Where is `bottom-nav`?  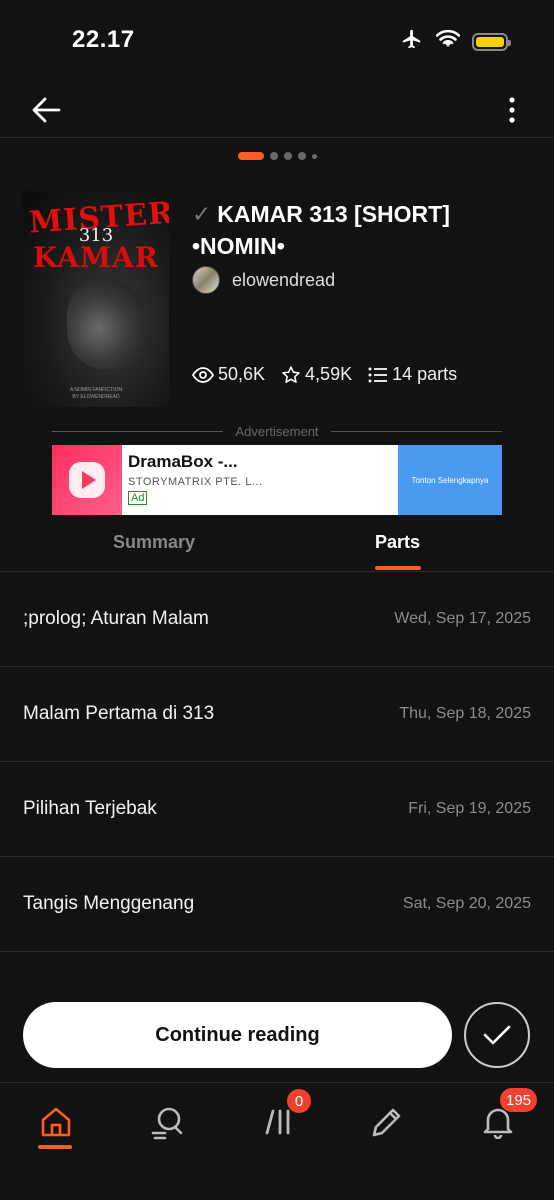 bottom-nav is located at coordinates (277, 1141).